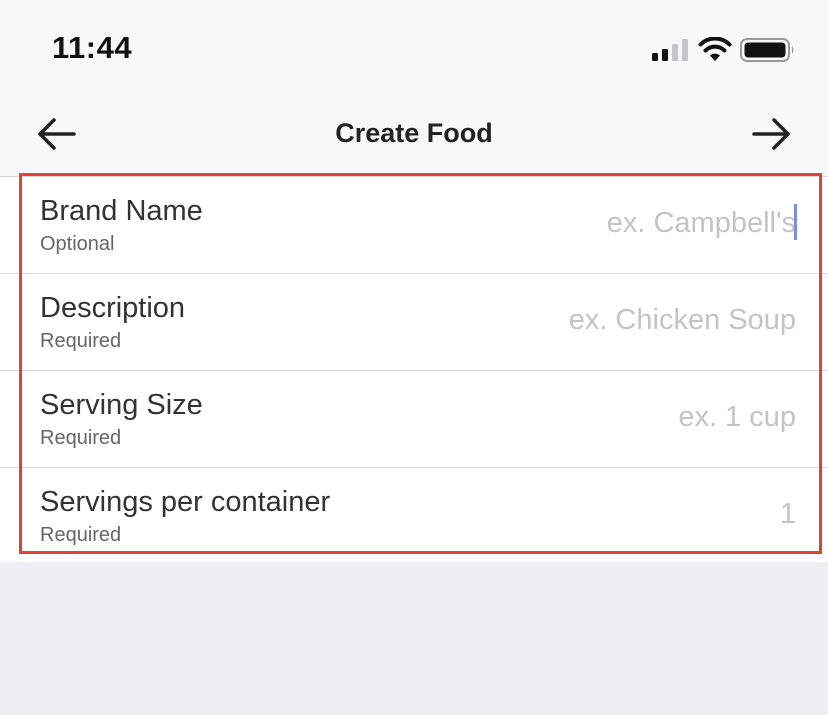  What do you see at coordinates (414, 48) in the screenshot?
I see `status-bar: 11:44` at bounding box center [414, 48].